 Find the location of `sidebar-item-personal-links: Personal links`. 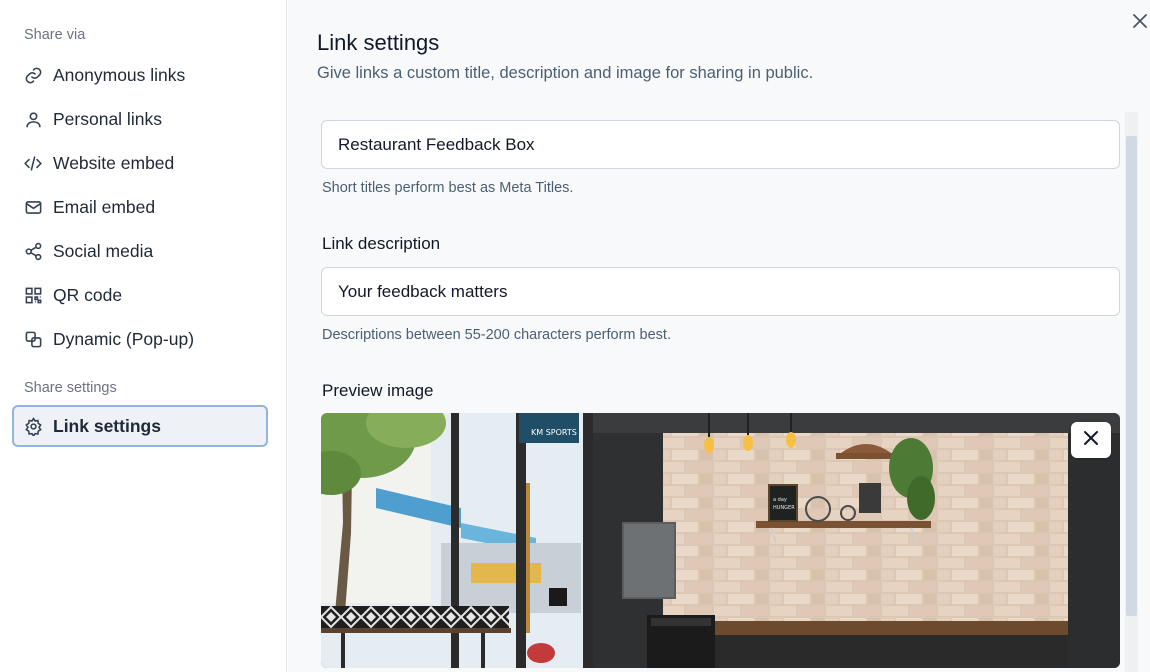

sidebar-item-personal-links: Personal links is located at coordinates (140, 119).